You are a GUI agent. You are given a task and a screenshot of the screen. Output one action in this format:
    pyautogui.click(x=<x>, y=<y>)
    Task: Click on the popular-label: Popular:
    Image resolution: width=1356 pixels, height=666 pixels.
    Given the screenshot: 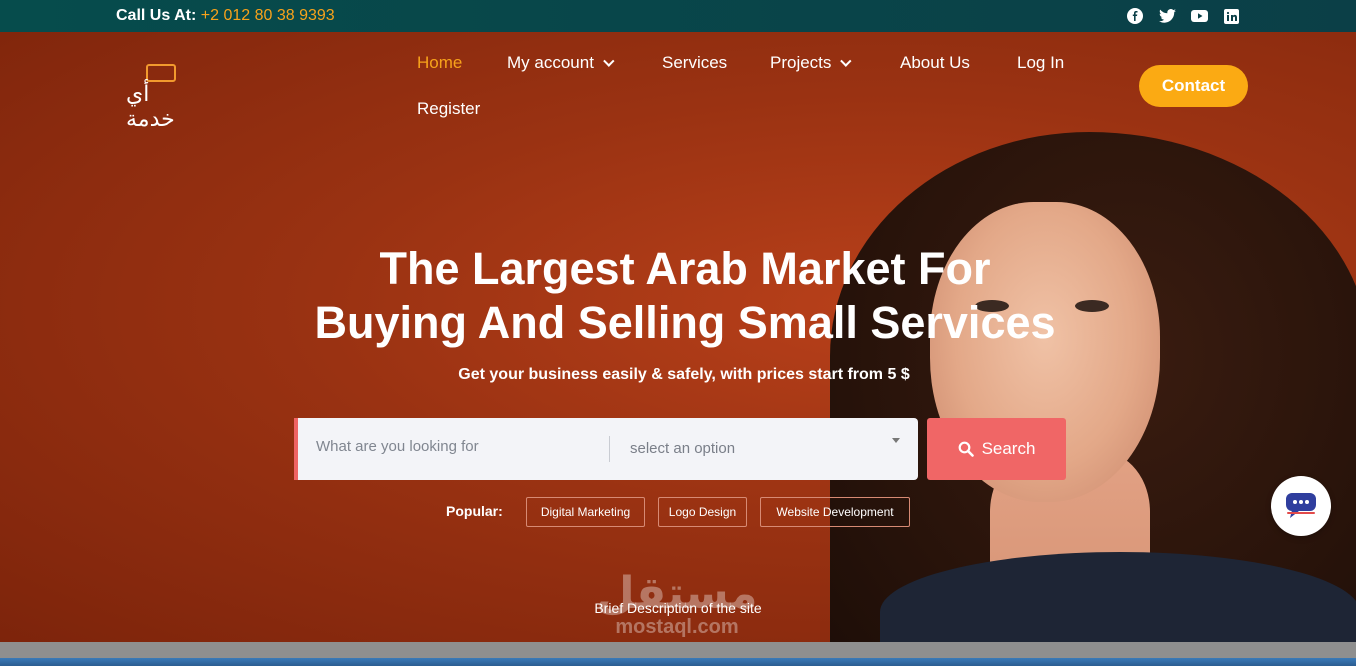 What is the action you would take?
    pyautogui.click(x=474, y=511)
    